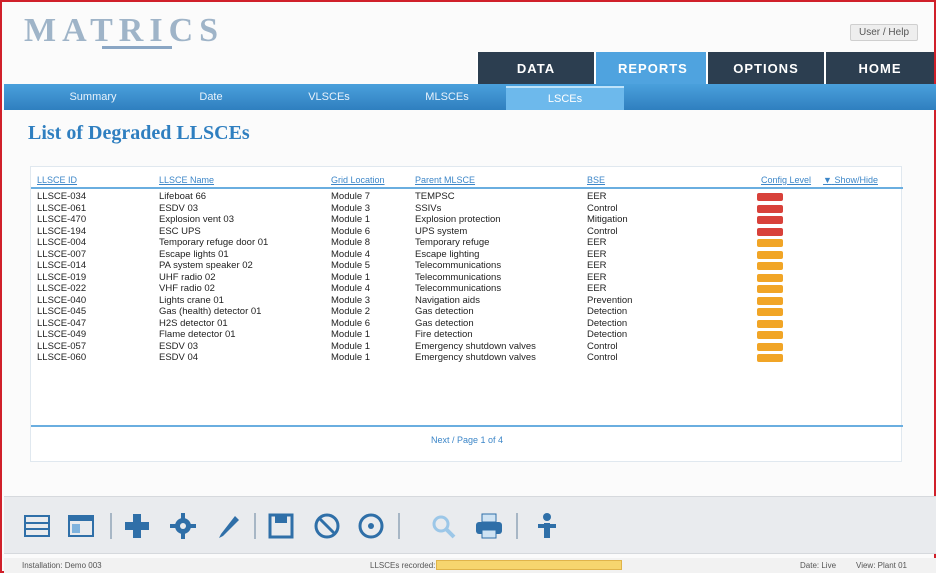 Image resolution: width=936 pixels, height=573 pixels. What do you see at coordinates (610, 300) in the screenshot?
I see `cell-bse: Prevention` at bounding box center [610, 300].